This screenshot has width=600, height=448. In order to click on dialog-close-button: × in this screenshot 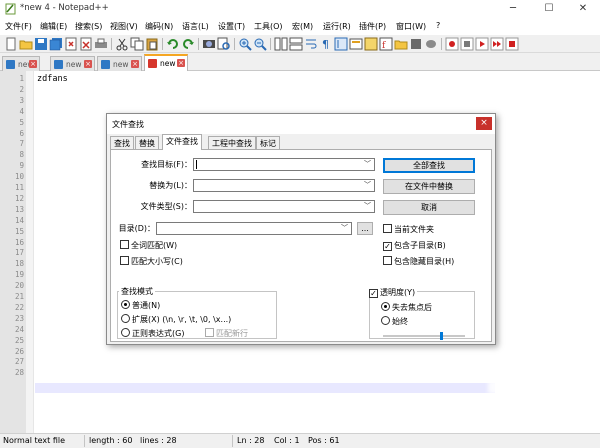, I will do `click(484, 123)`.